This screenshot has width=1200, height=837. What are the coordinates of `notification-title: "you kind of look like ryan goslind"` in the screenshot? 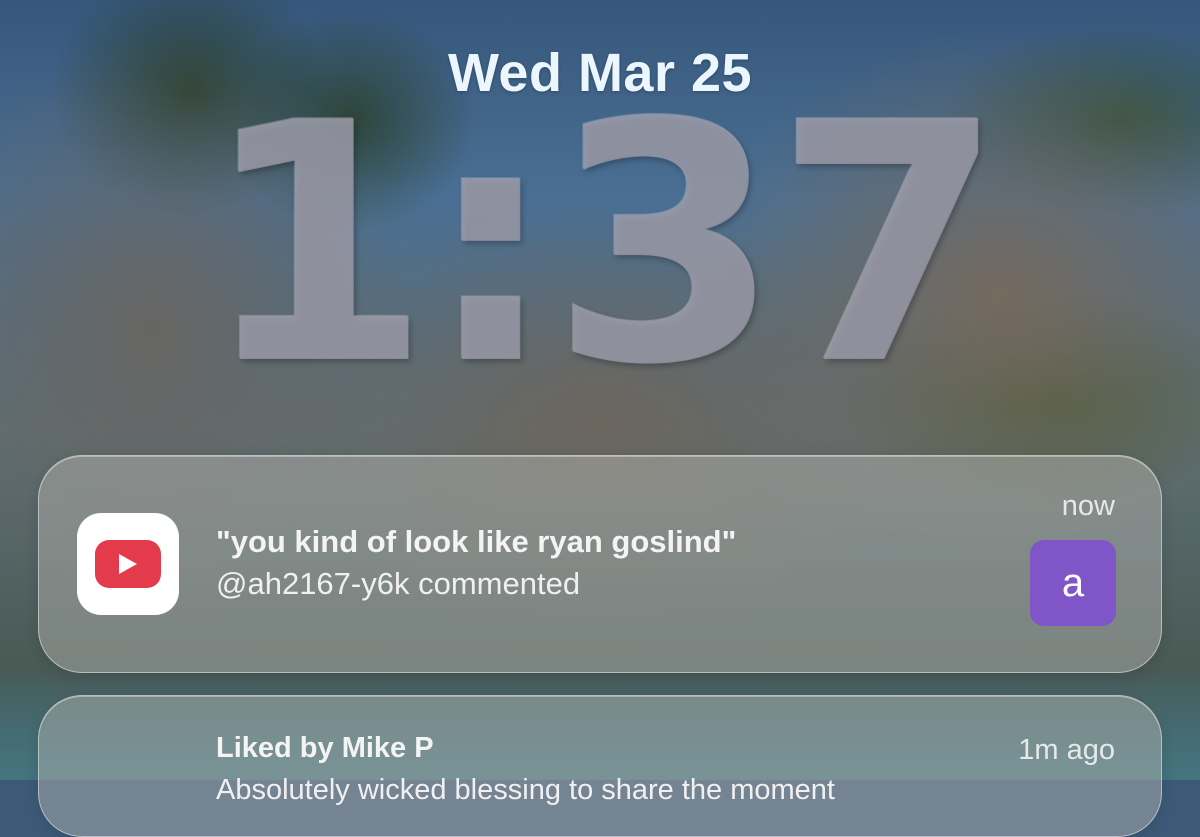 It's located at (476, 541).